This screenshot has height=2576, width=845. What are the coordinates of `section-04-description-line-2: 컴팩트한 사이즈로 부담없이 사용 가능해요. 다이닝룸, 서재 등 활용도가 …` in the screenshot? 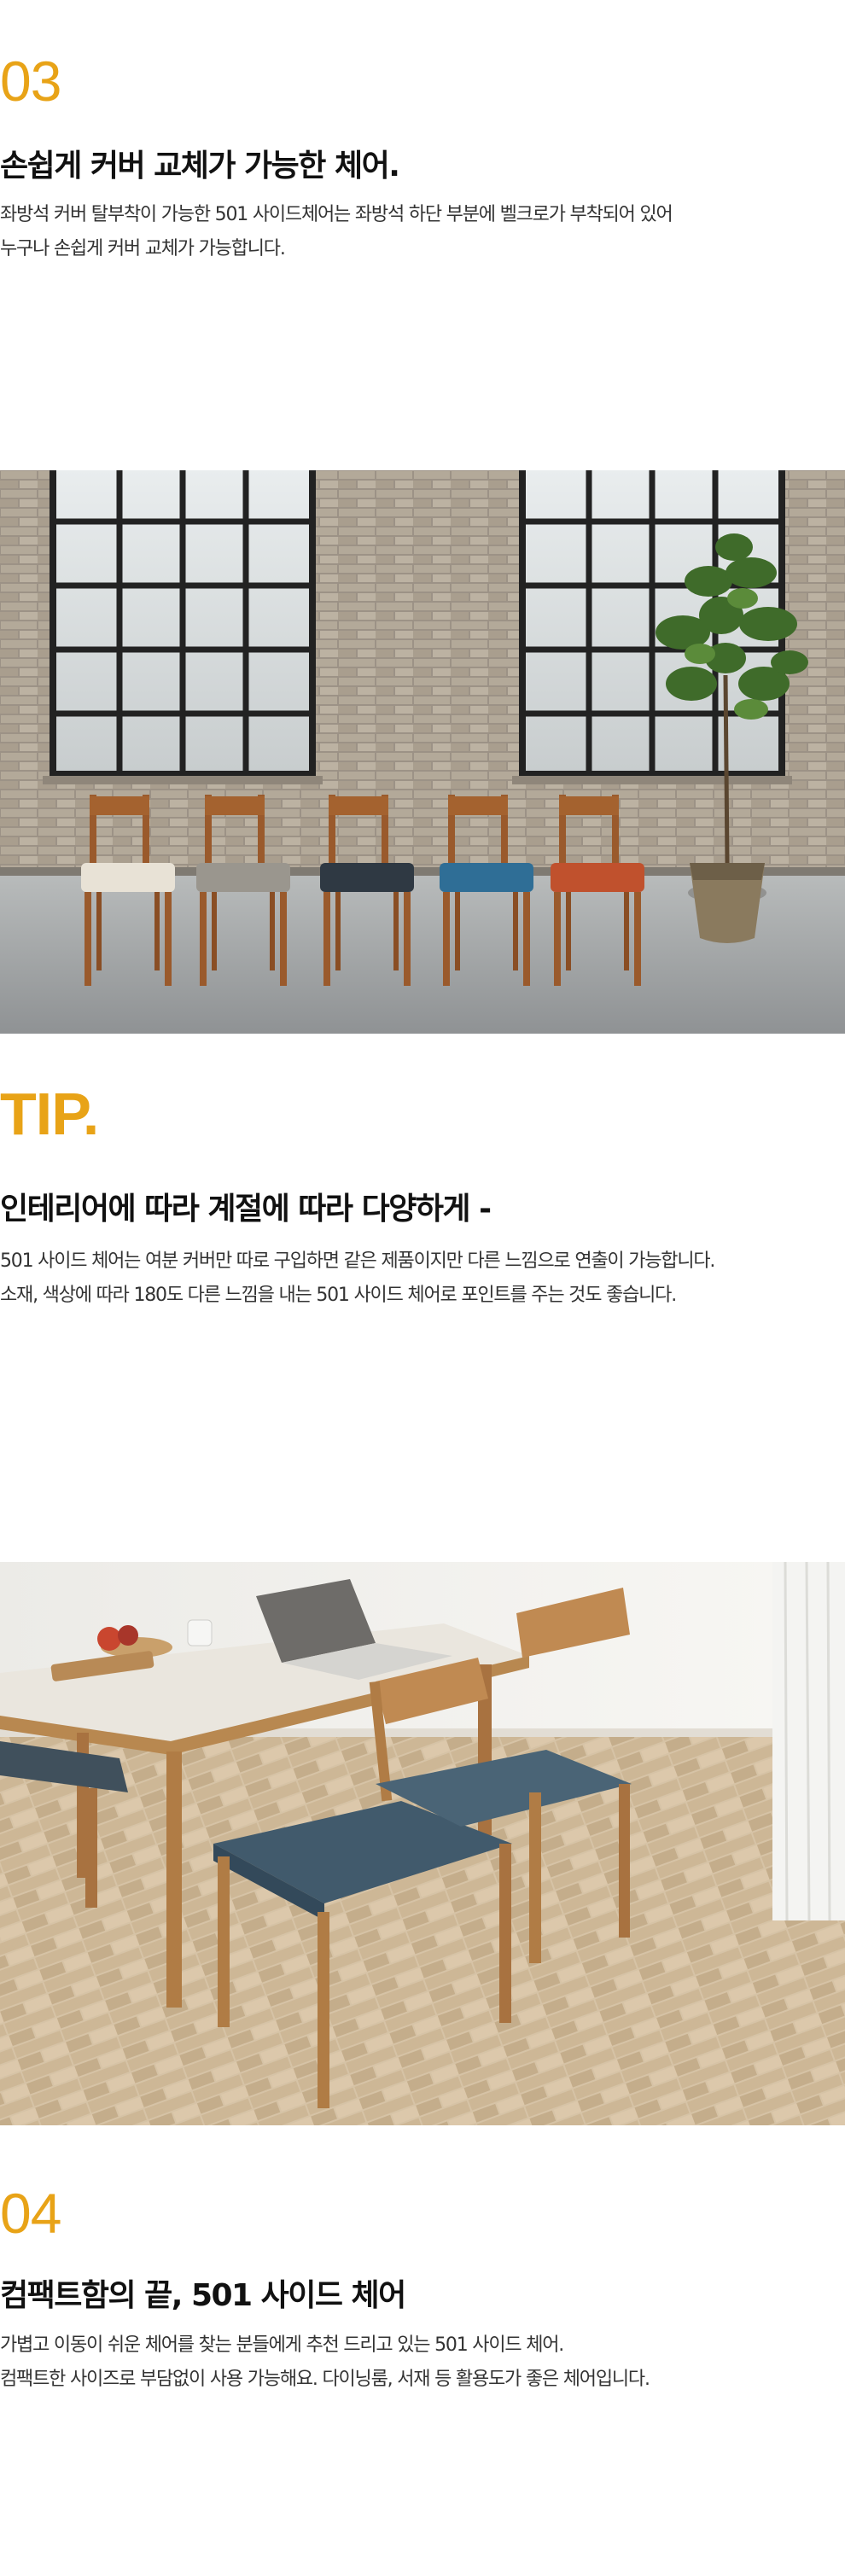 It's located at (325, 2379).